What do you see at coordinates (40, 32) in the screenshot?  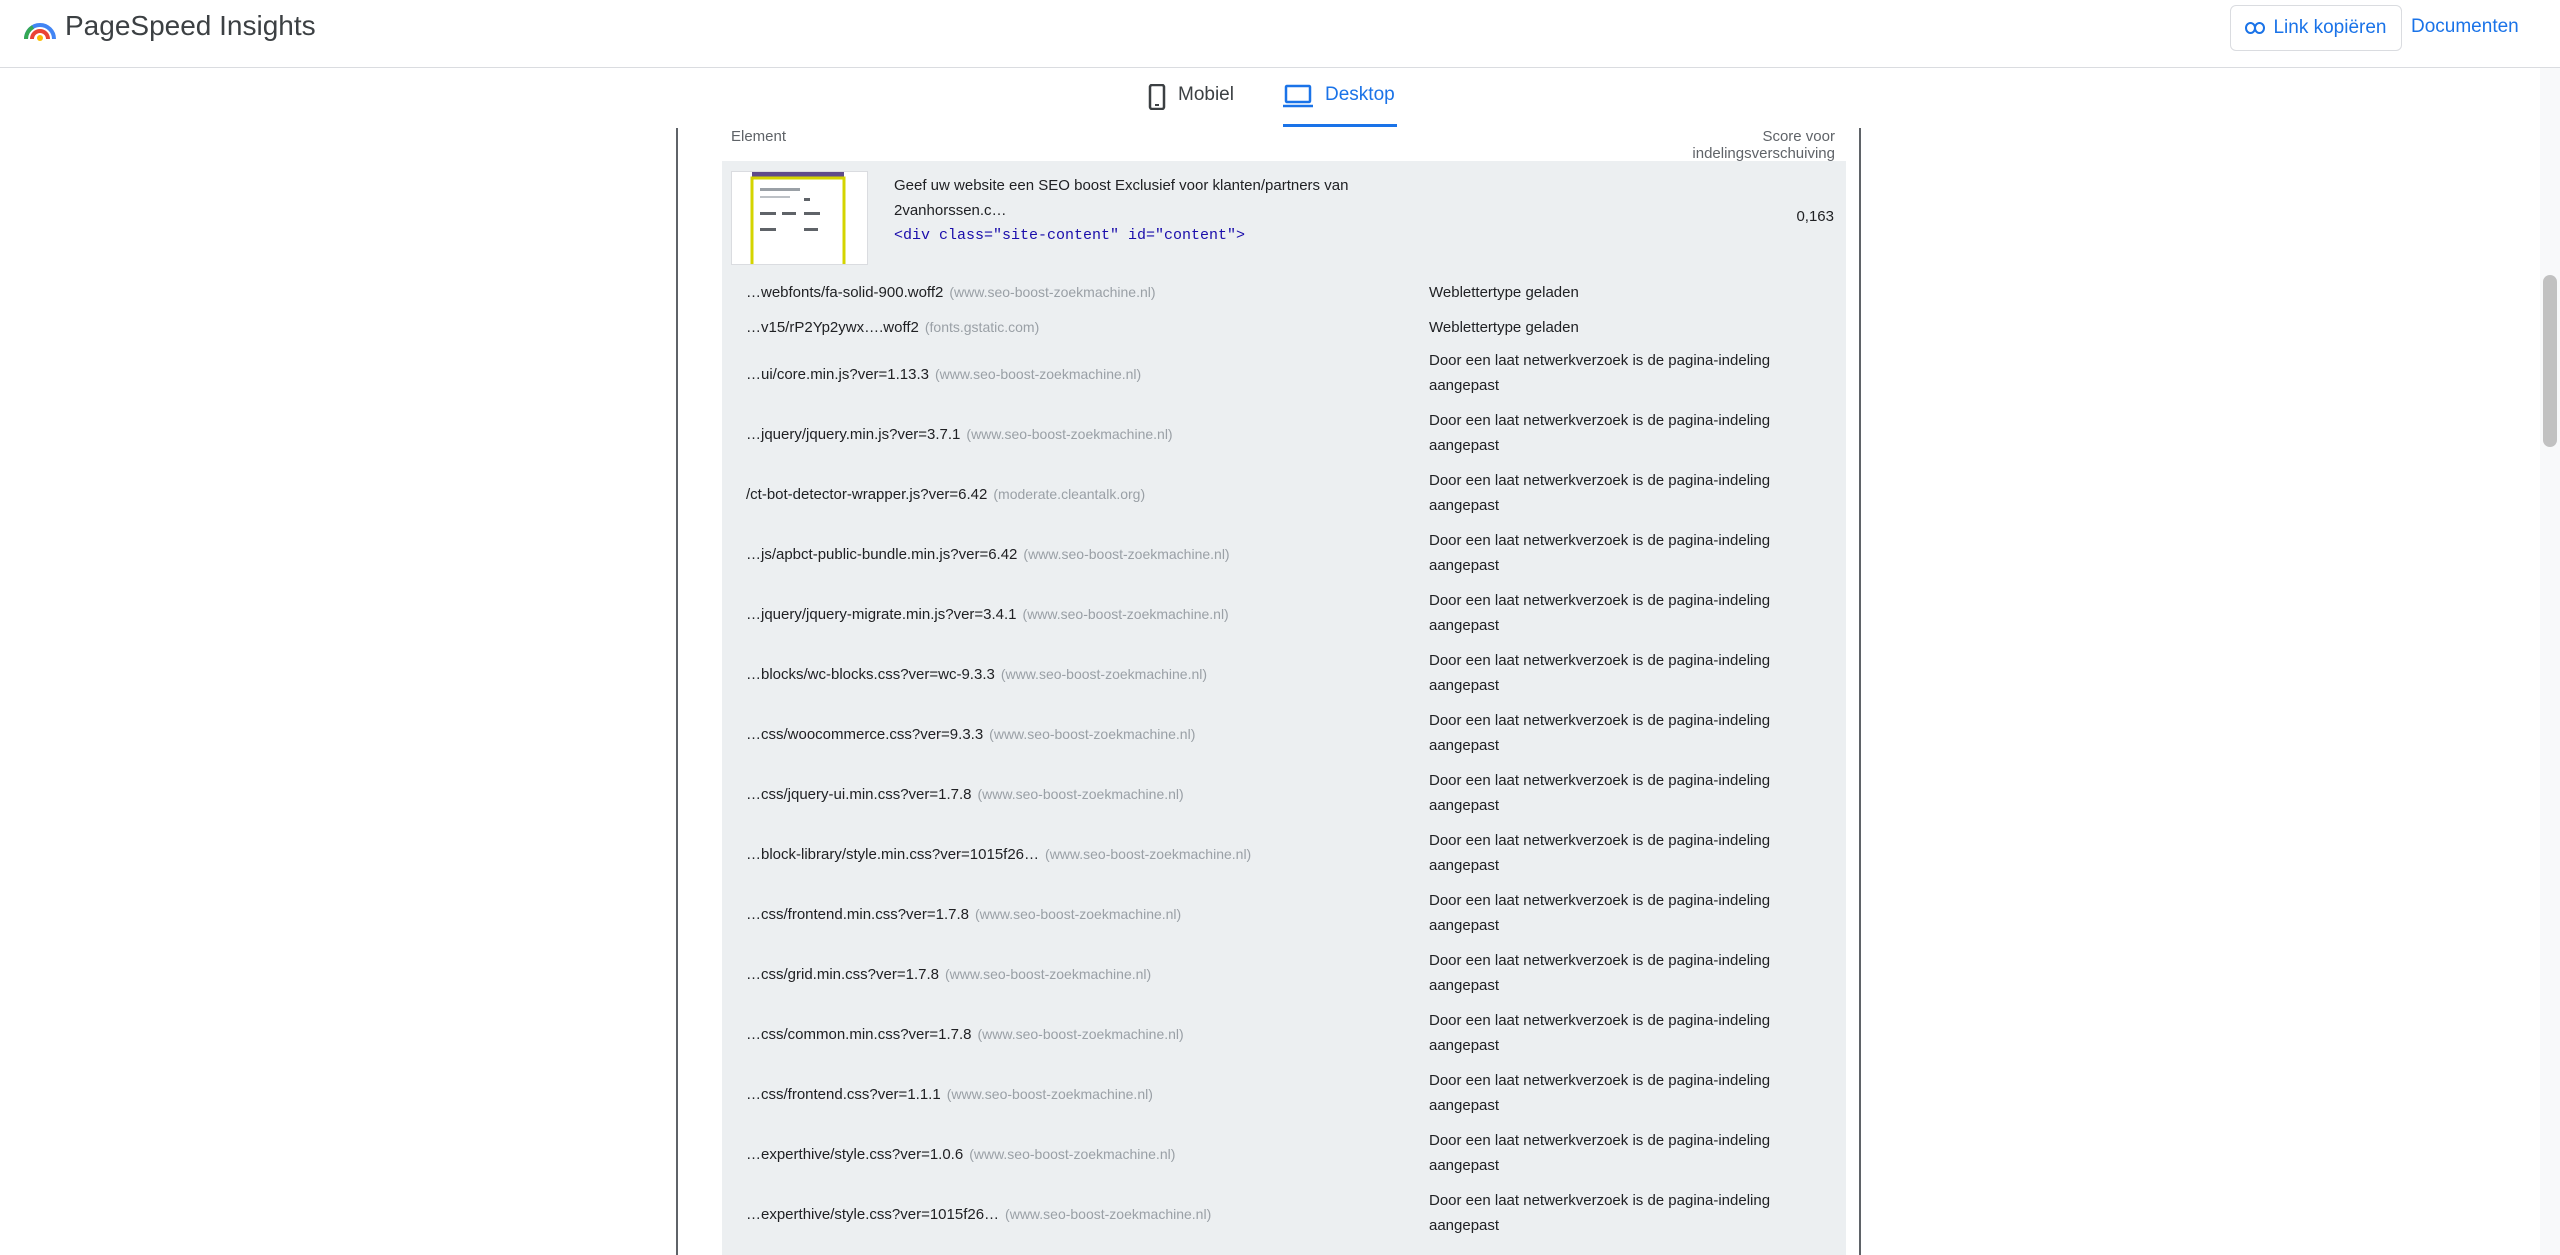 I see `pagespeed-logo-icon` at bounding box center [40, 32].